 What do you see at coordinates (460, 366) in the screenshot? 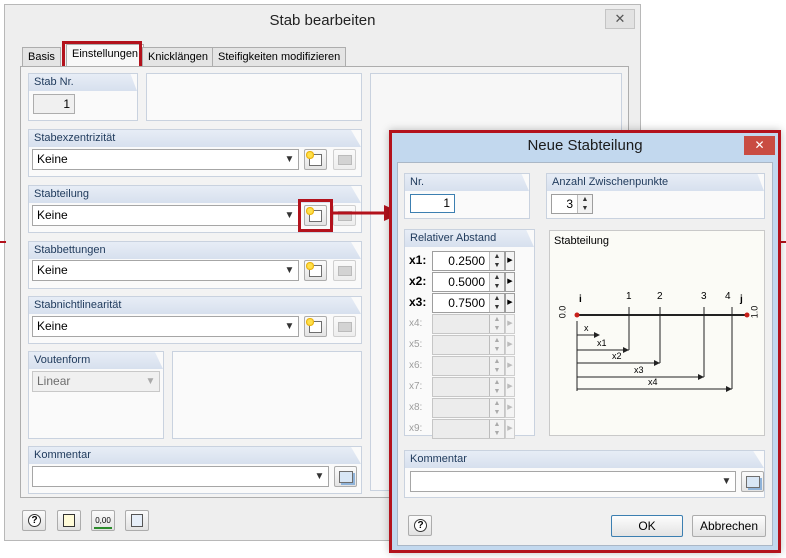
I see `x6-value` at bounding box center [460, 366].